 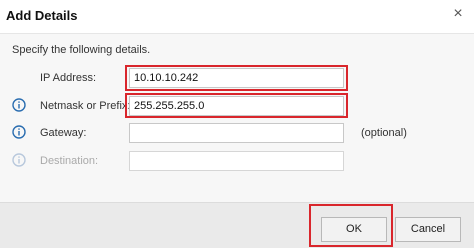 I want to click on instruction-text: Specify the following details., so click(x=81, y=50).